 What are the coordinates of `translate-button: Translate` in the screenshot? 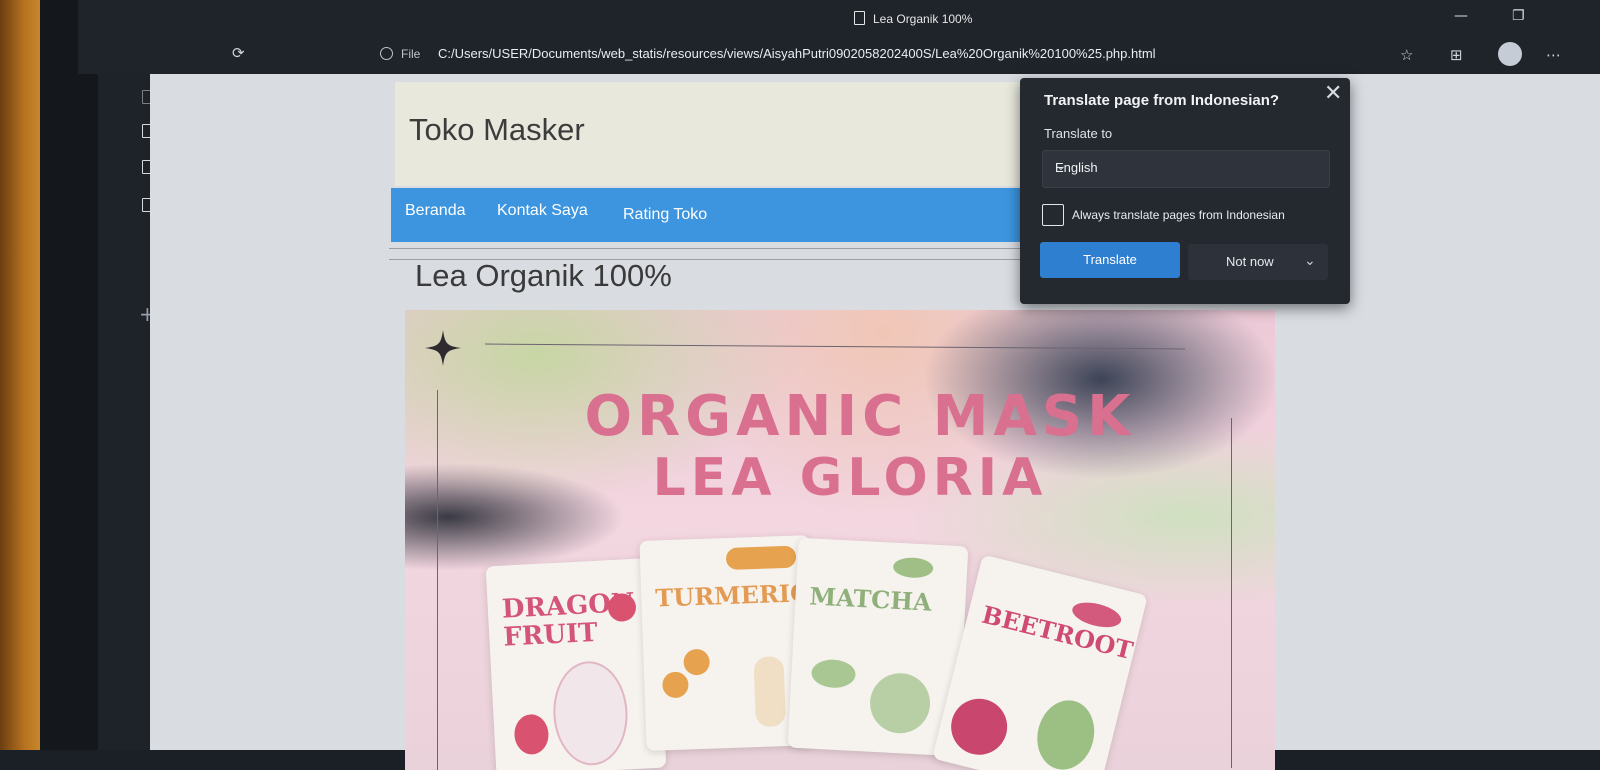 It's located at (1110, 260).